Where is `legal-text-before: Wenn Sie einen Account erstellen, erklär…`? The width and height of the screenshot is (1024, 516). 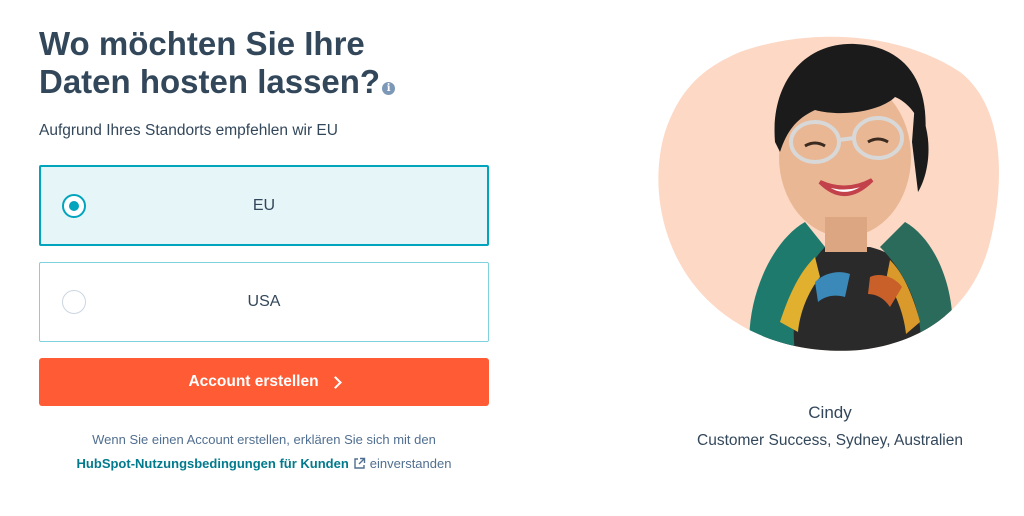 legal-text-before: Wenn Sie einen Account erstellen, erklär… is located at coordinates (264, 439).